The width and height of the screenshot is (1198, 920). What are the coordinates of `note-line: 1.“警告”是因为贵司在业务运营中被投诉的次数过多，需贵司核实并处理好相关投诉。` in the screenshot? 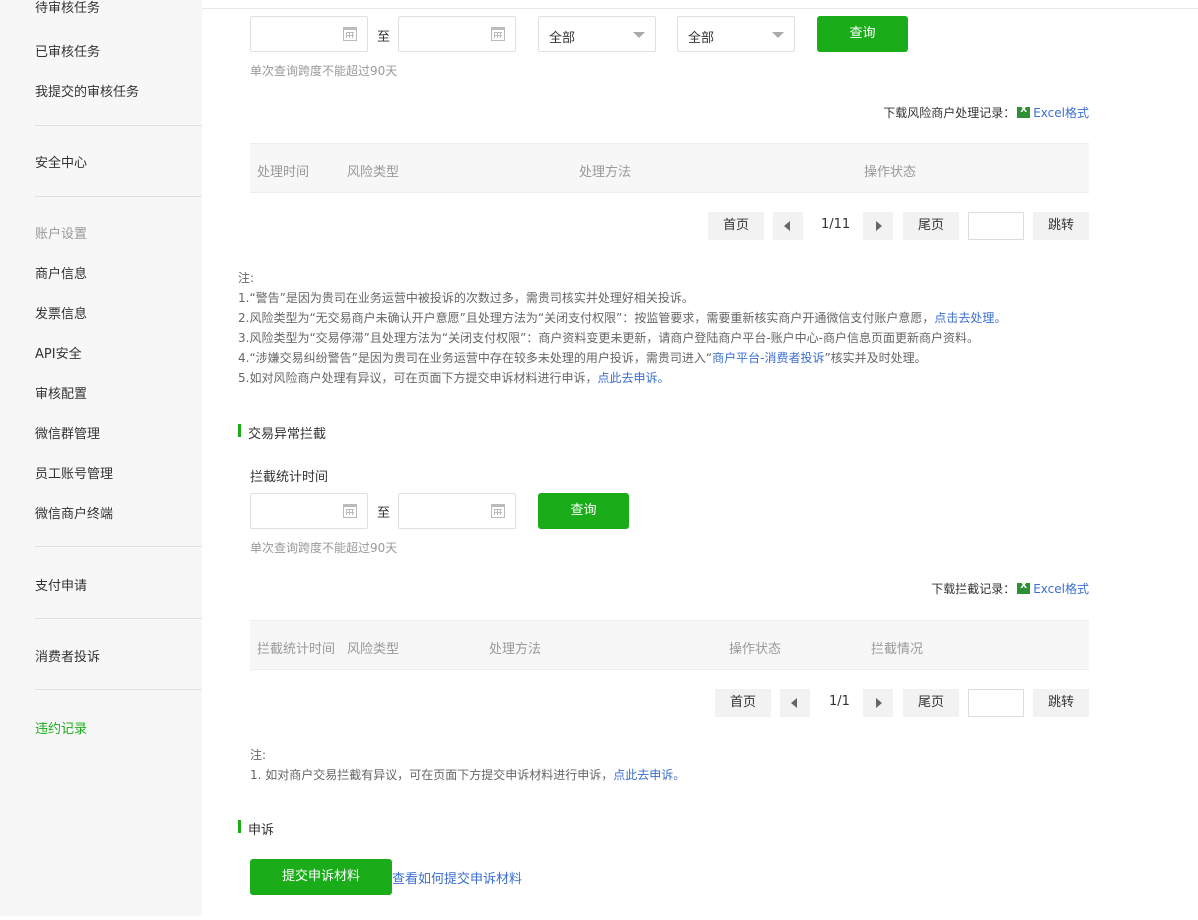 It's located at (466, 298).